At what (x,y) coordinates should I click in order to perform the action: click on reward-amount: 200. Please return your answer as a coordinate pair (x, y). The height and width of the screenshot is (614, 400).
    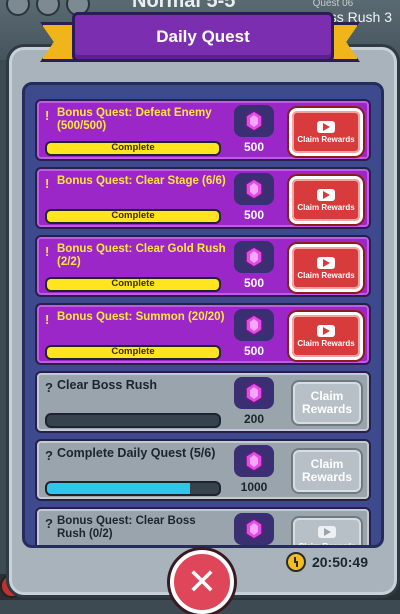
    Looking at the image, I should click on (254, 419).